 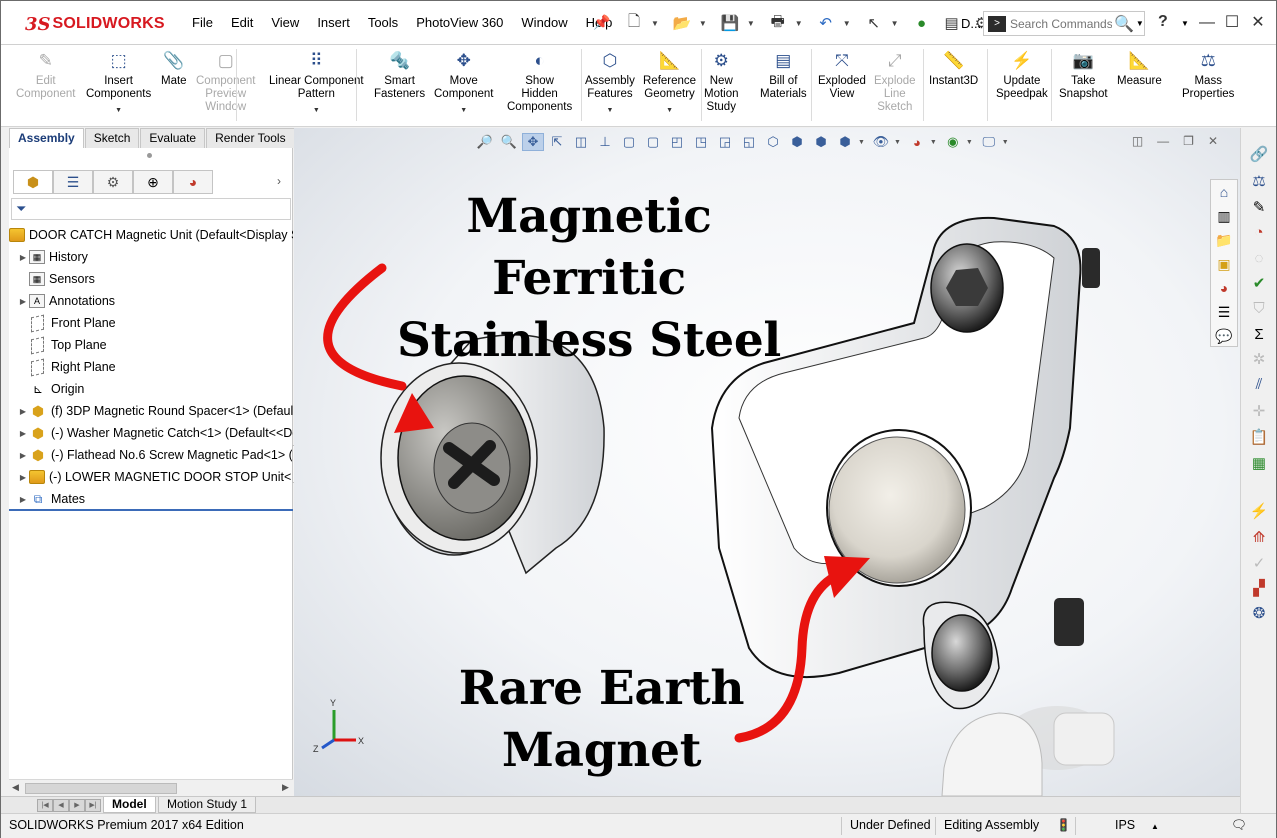 I want to click on rib-icon: ⫽, so click(x=1259, y=384).